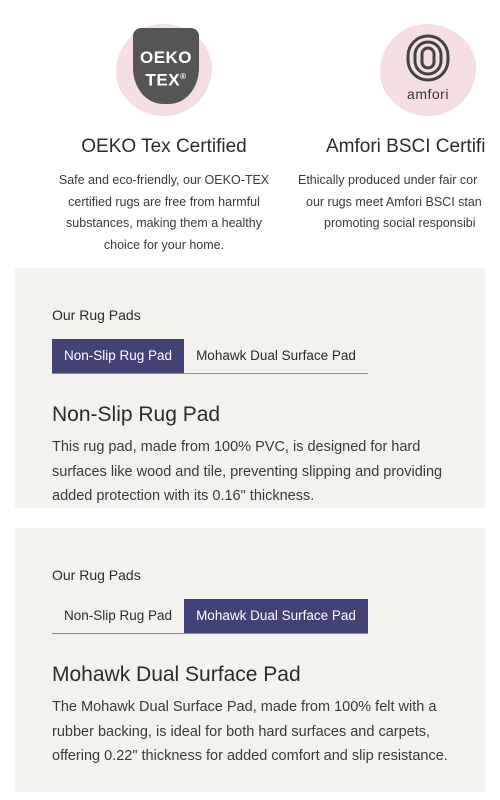  Describe the element at coordinates (428, 58) in the screenshot. I see `amfori-spiral-icon` at that location.